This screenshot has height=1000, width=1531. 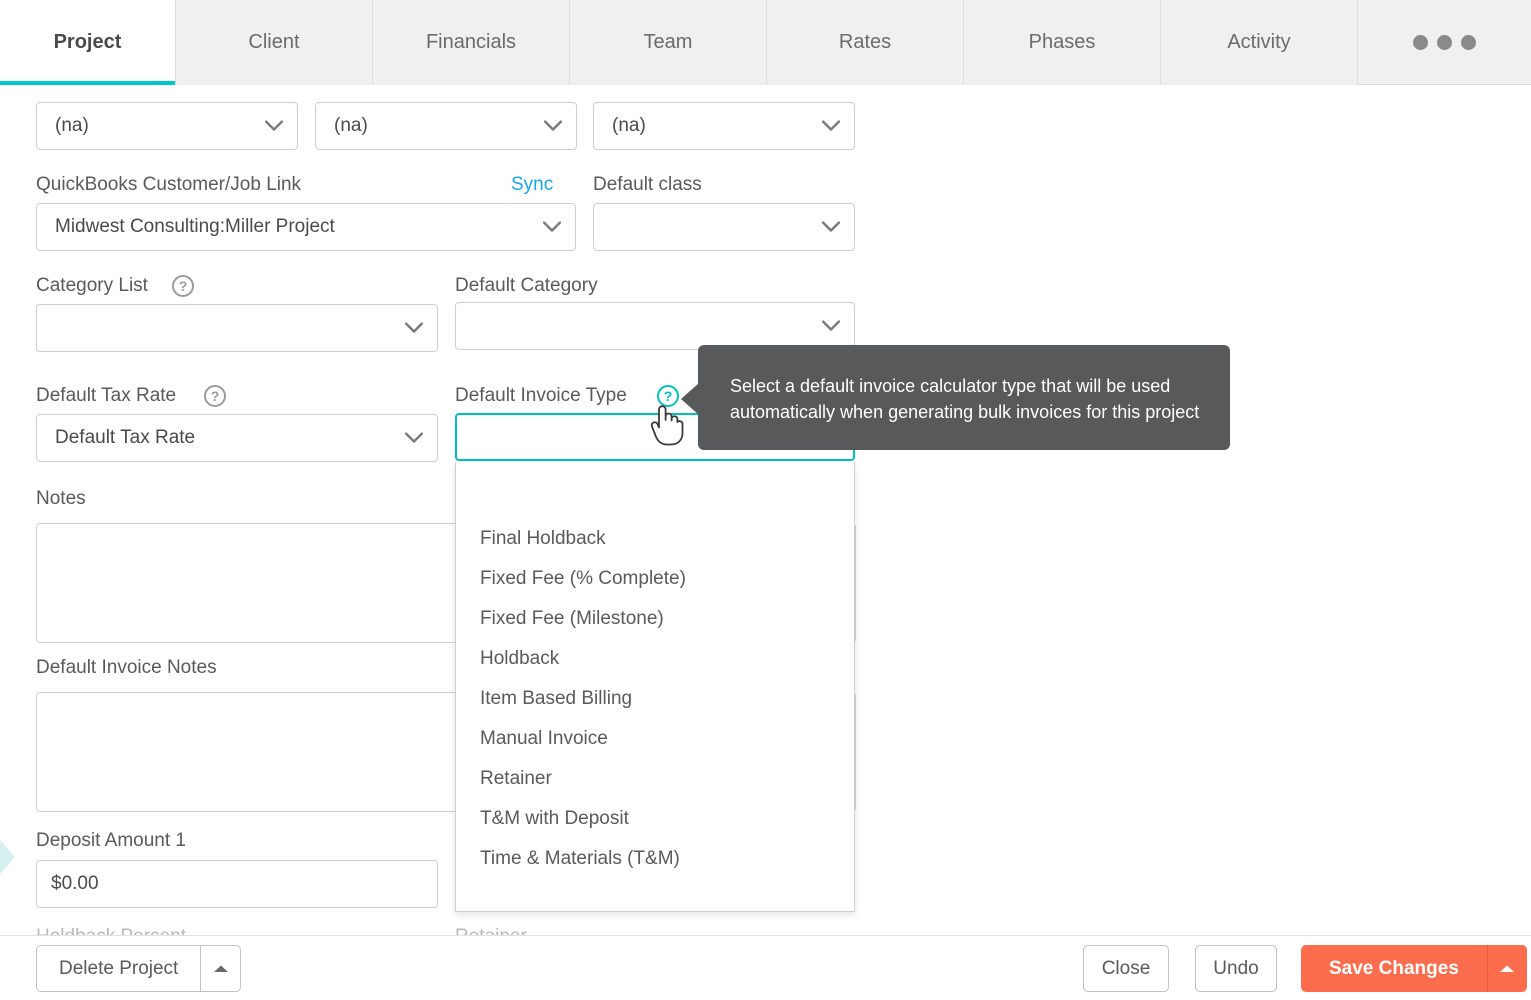 I want to click on quickbooks-customer-job-select: Midwest Consulting:Miller Project, so click(x=306, y=227).